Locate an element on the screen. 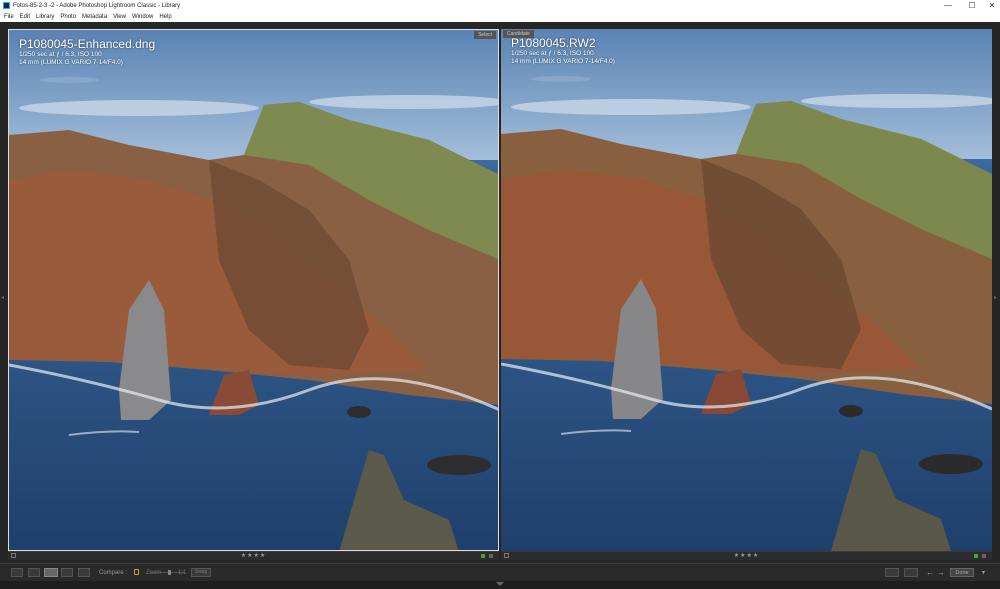 This screenshot has width=1000, height=589. candidate-lens: 14 mm (LUMIX G VARIO 7-14/F4.0) is located at coordinates (563, 61).